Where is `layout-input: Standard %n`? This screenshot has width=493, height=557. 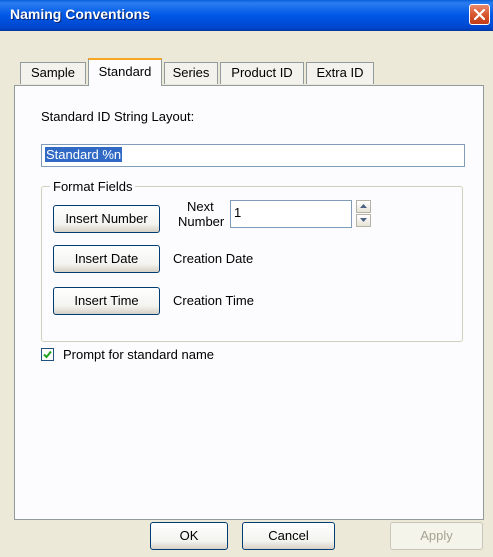
layout-input: Standard %n is located at coordinates (253, 155).